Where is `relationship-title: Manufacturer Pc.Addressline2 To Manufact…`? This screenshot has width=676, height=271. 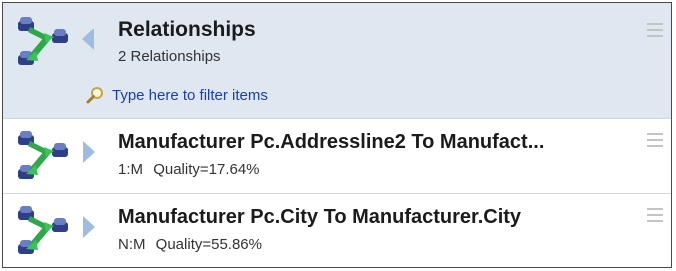 relationship-title: Manufacturer Pc.Addressline2 To Manufact… is located at coordinates (331, 142).